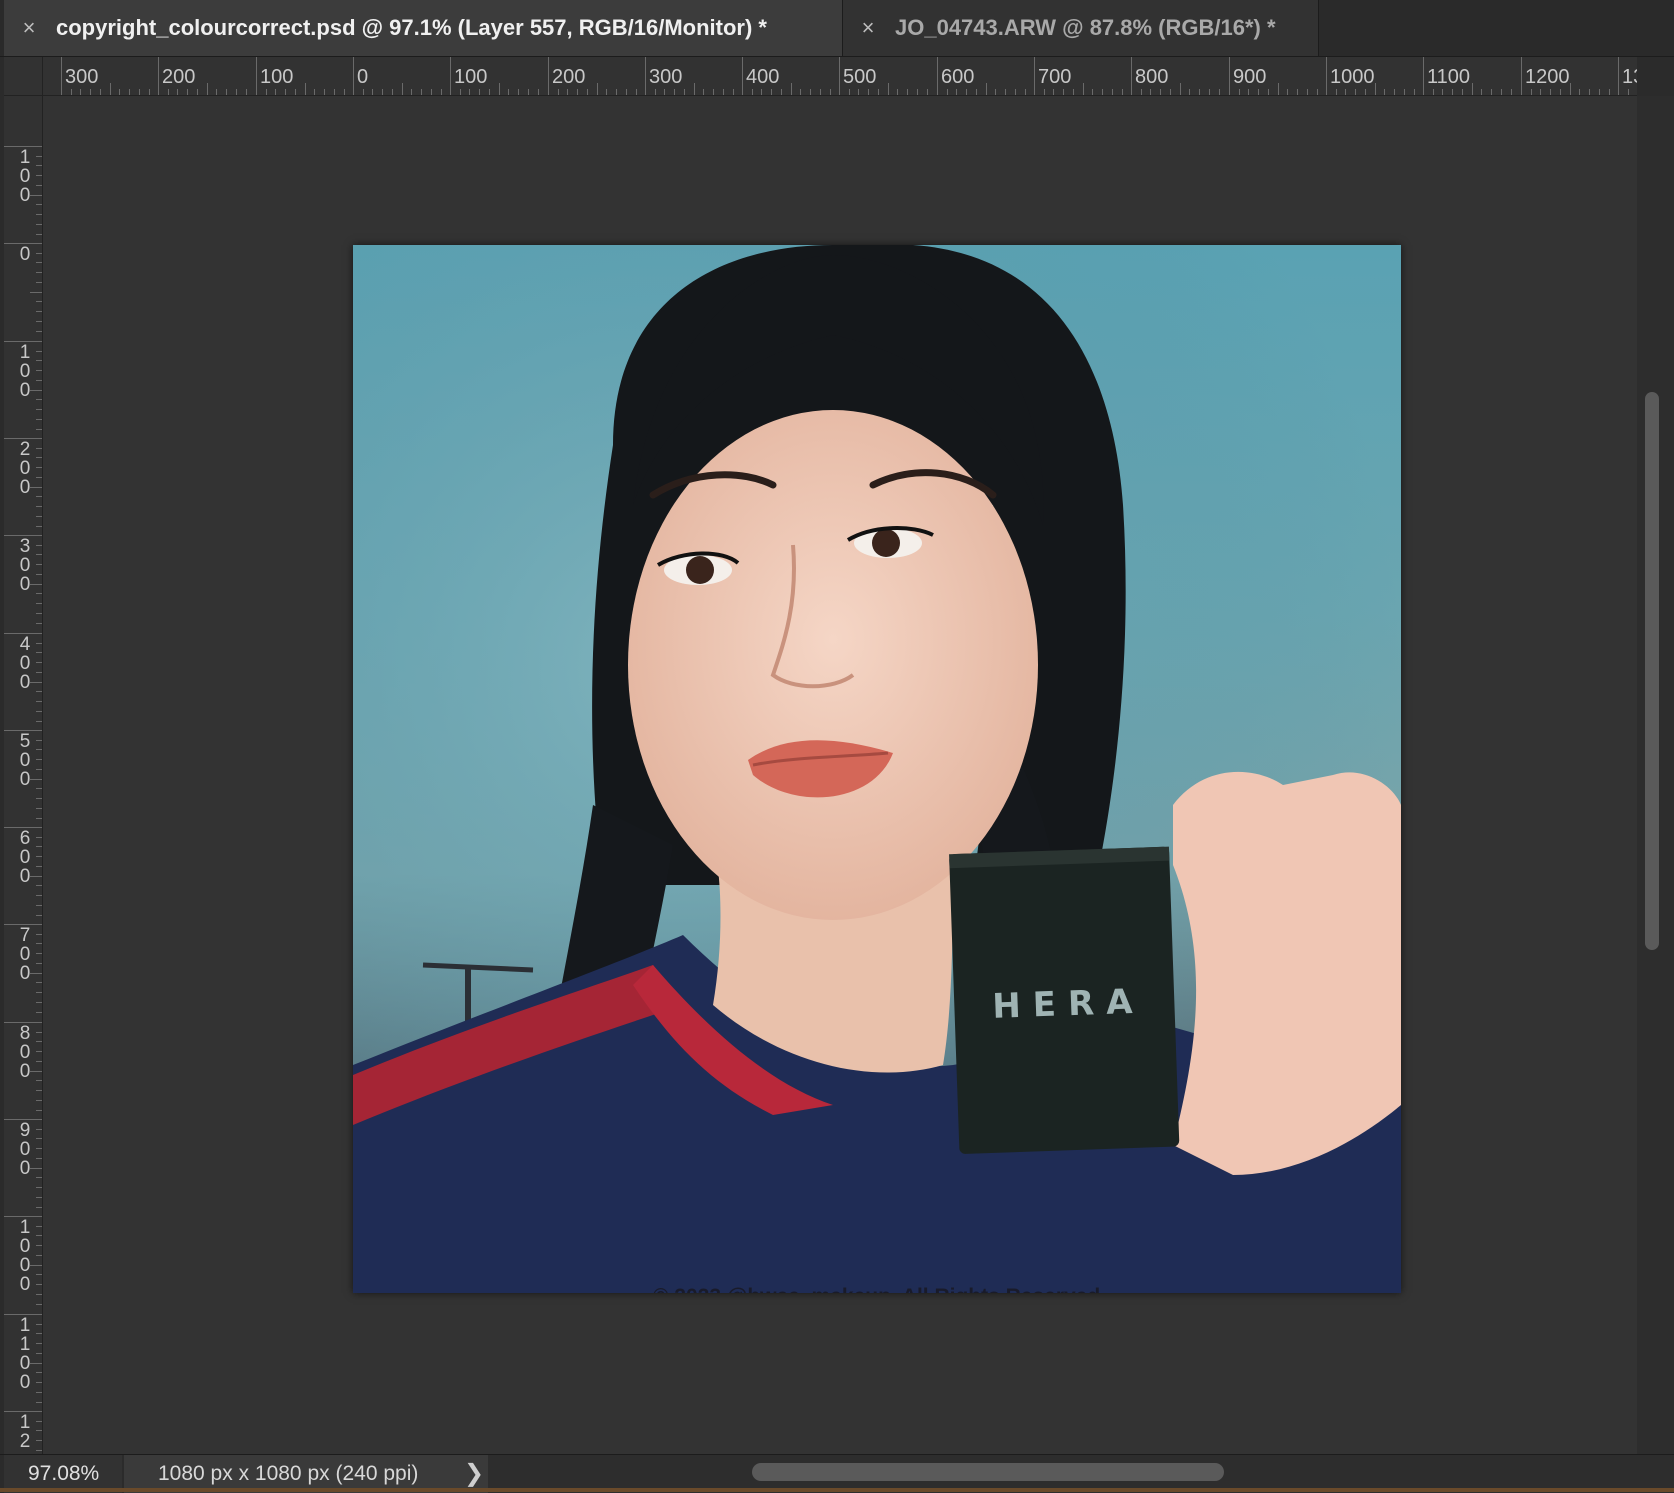 This screenshot has height=1493, width=1674. Describe the element at coordinates (1250, 77) in the screenshot. I see `ruler-label: 900` at that location.